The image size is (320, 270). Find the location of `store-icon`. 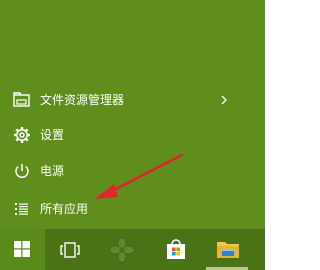

store-icon is located at coordinates (176, 251).